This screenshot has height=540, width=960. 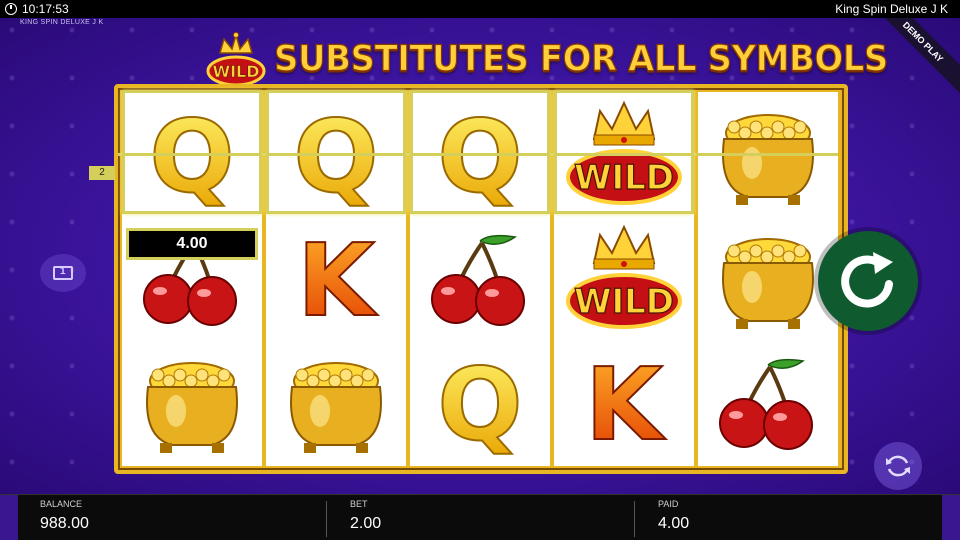 I want to click on feature-banner: WILD SUBSTITUTES FOR ALL SYMBOLS, so click(x=547, y=59).